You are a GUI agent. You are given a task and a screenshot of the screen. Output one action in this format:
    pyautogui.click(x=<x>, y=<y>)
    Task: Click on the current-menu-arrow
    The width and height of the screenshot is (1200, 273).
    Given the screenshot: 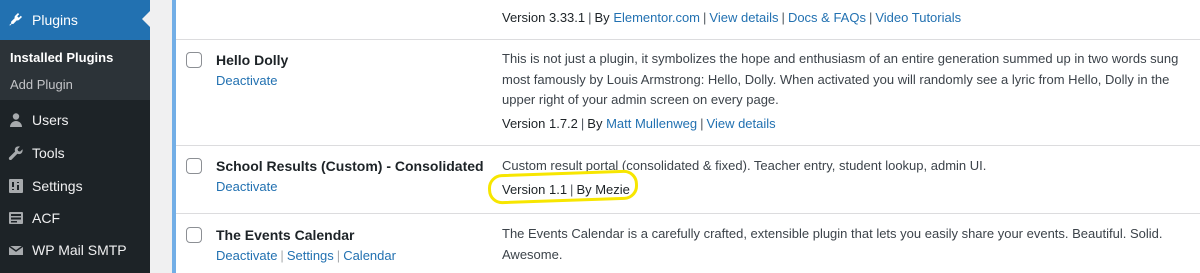 What is the action you would take?
    pyautogui.click(x=146, y=19)
    